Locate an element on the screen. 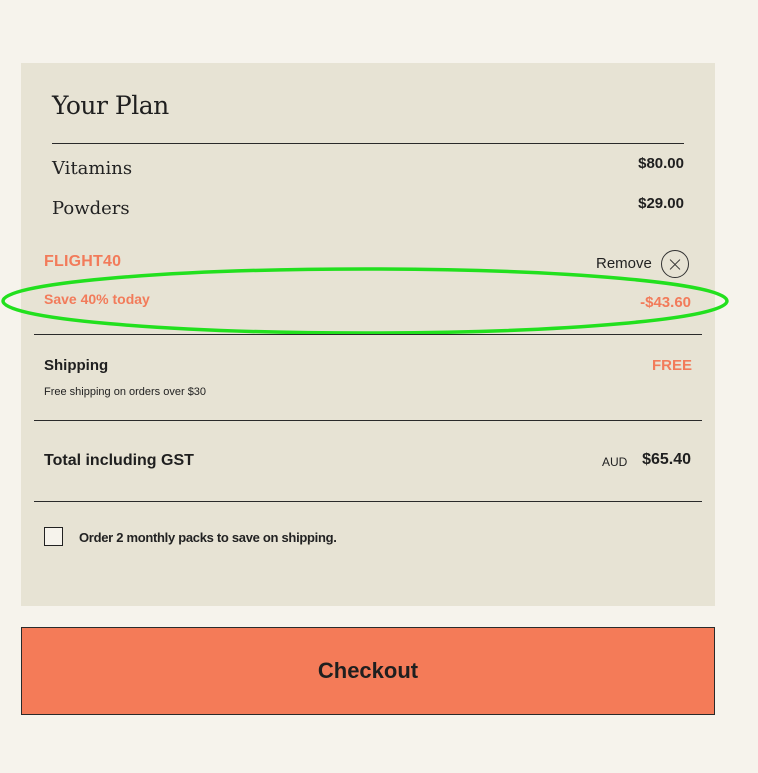 The width and height of the screenshot is (758, 773). close-circle-icon is located at coordinates (675, 264).